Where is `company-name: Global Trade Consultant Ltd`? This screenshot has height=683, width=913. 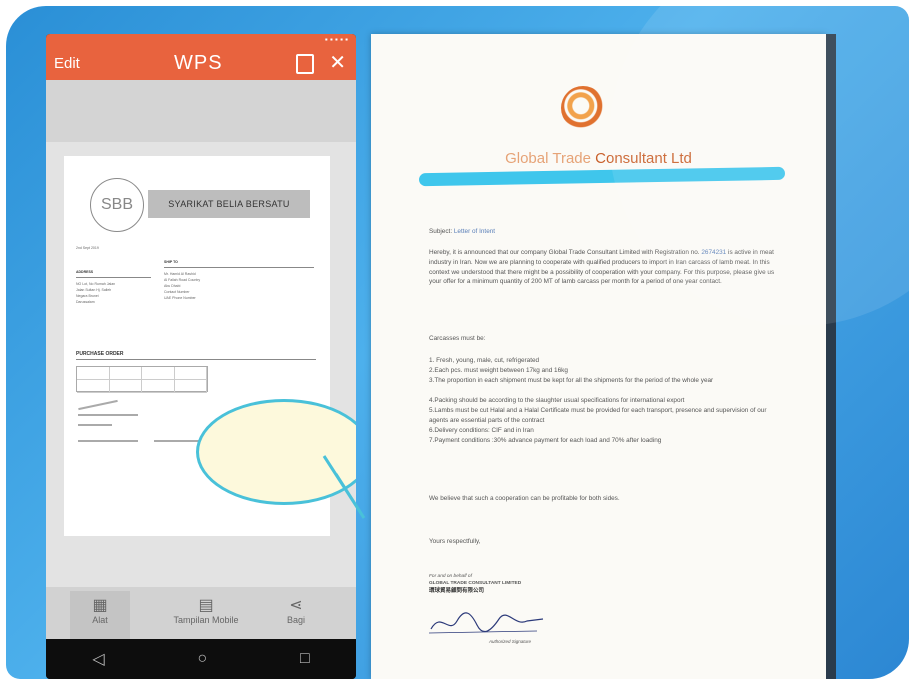 company-name: Global Trade Consultant Ltd is located at coordinates (598, 158).